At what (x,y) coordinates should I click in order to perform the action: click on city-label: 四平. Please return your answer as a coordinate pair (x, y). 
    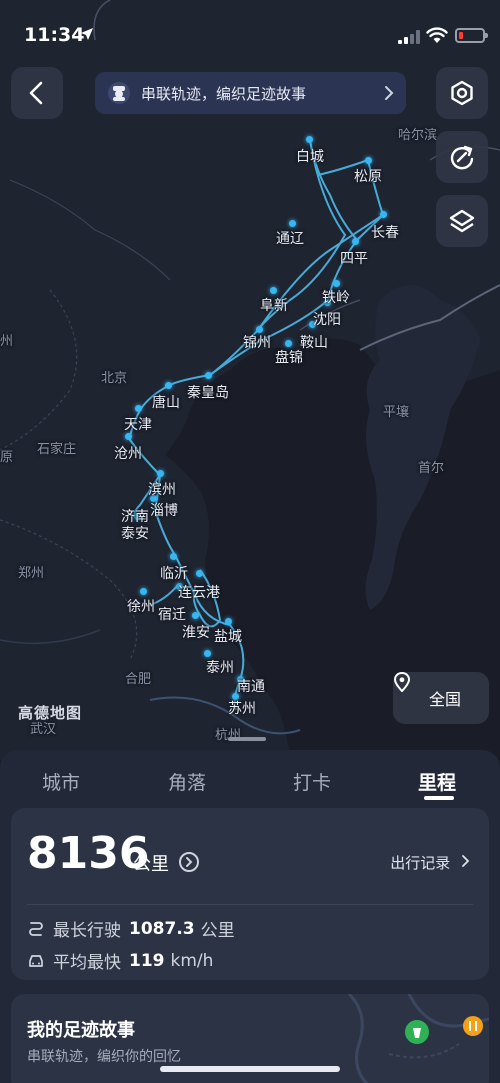
    Looking at the image, I should click on (354, 259).